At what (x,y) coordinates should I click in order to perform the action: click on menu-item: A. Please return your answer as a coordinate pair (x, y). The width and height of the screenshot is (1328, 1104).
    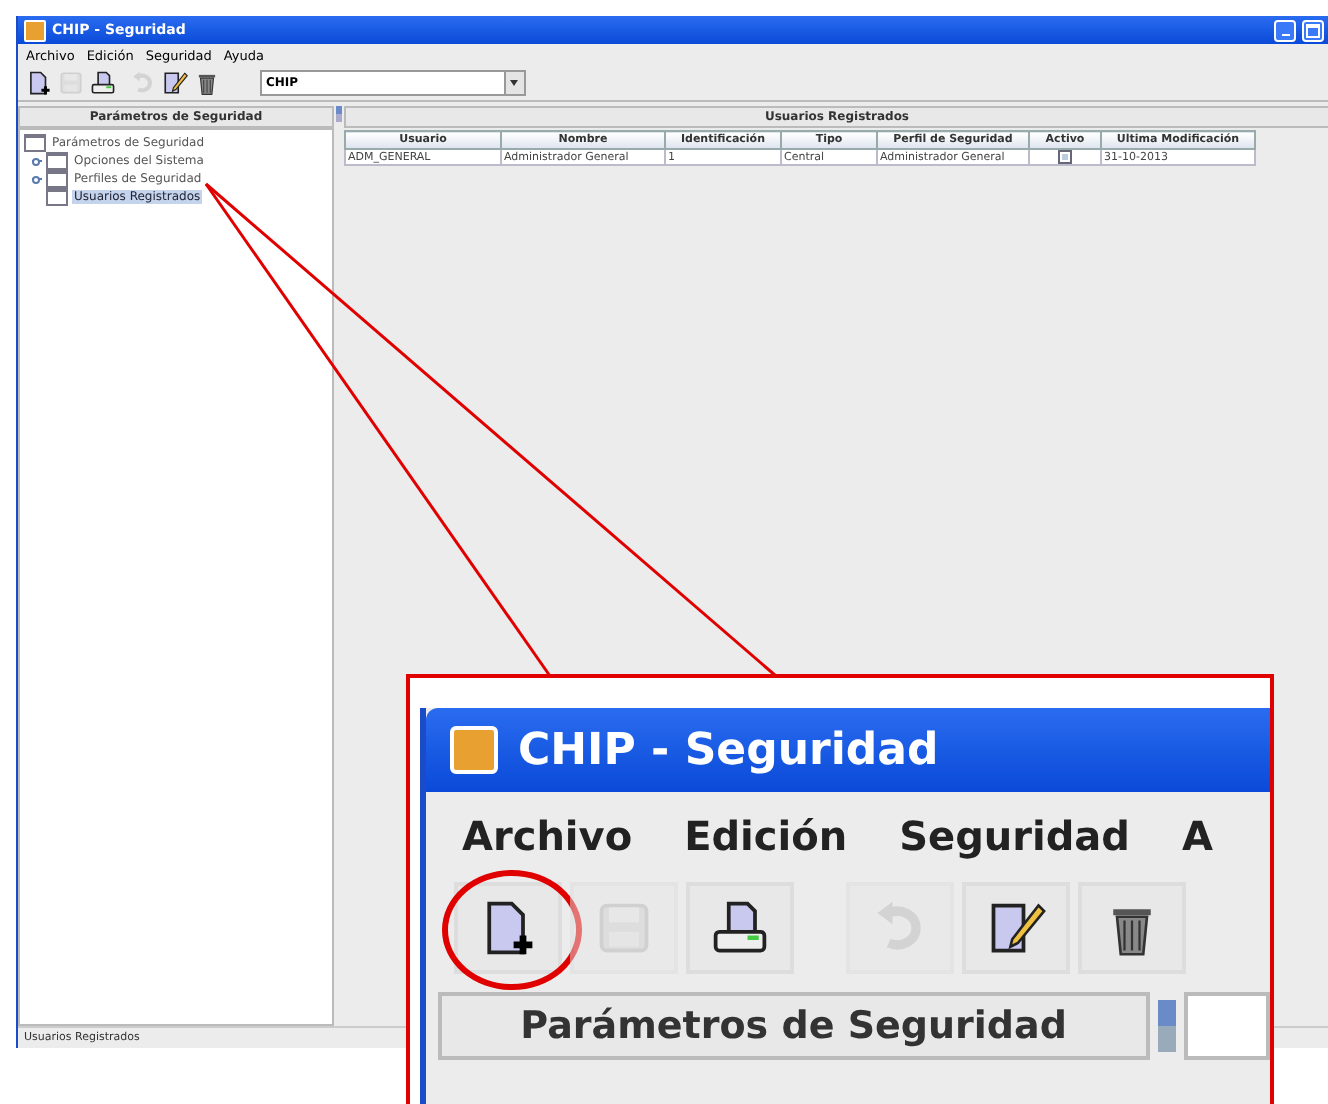
    Looking at the image, I should click on (1197, 836).